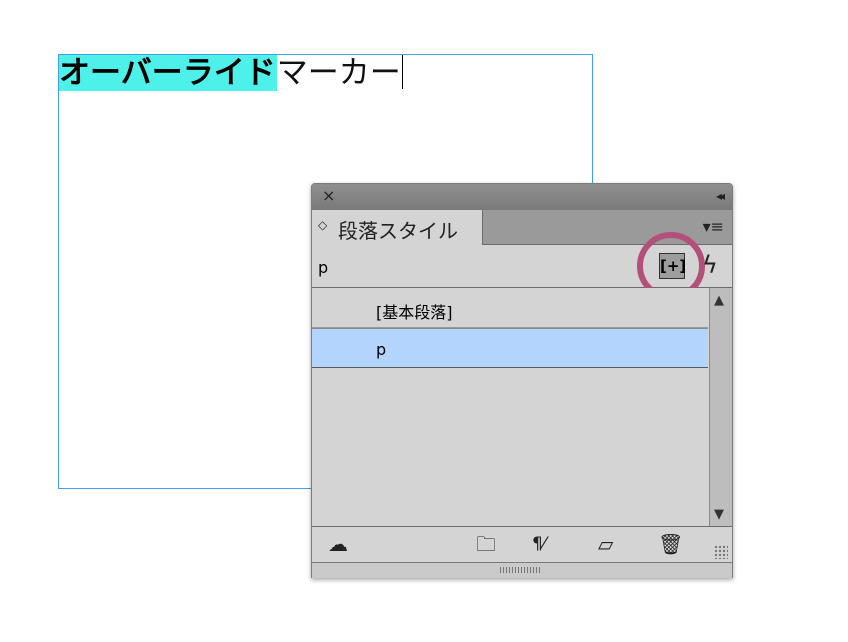 This screenshot has height=642, width=848. I want to click on current-style-name: p, so click(323, 267).